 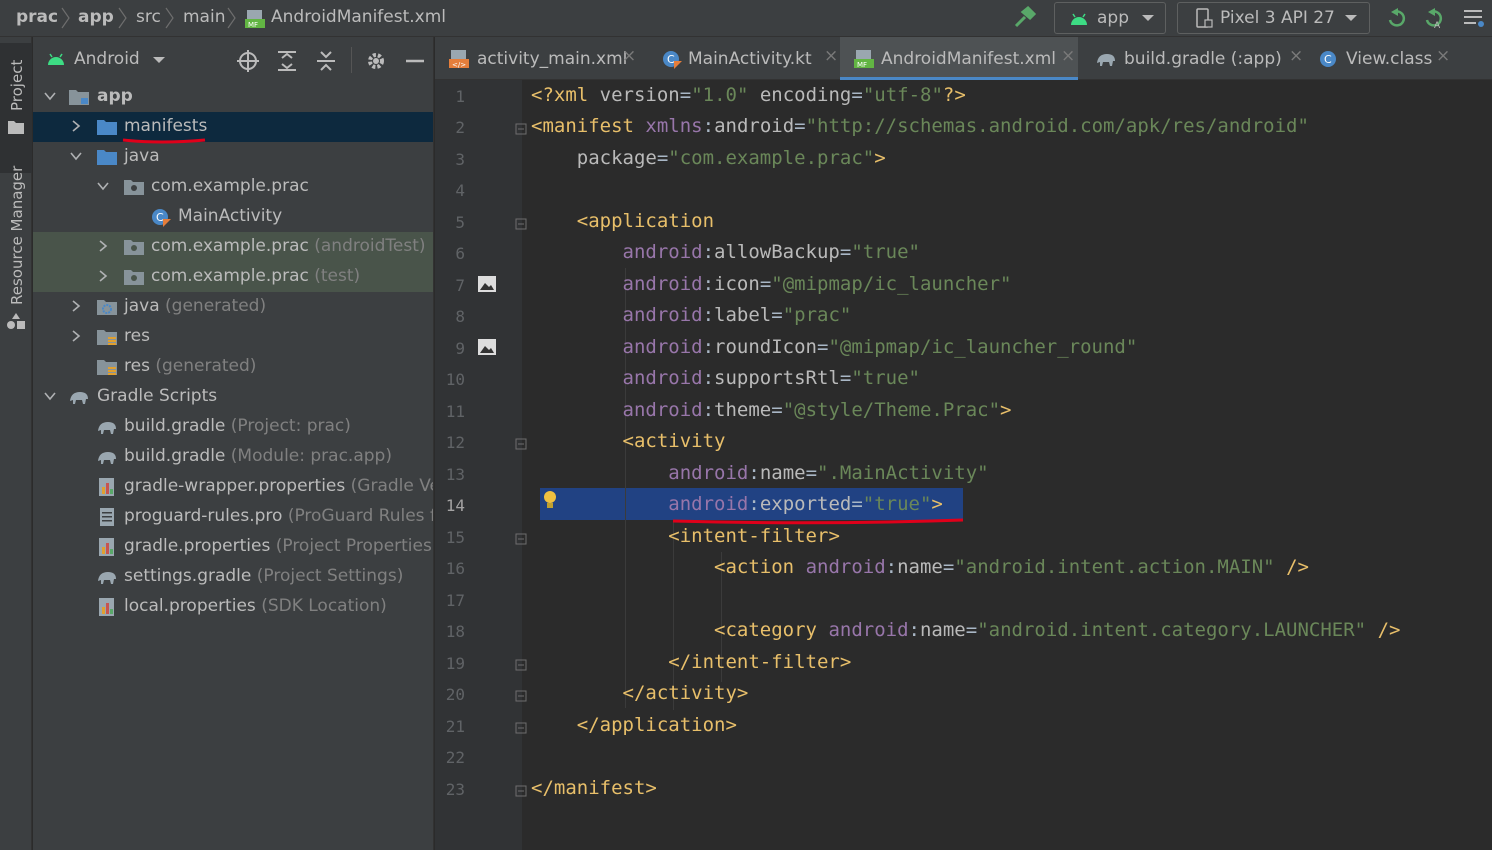 What do you see at coordinates (1389, 59) in the screenshot?
I see `tab-label: View.class` at bounding box center [1389, 59].